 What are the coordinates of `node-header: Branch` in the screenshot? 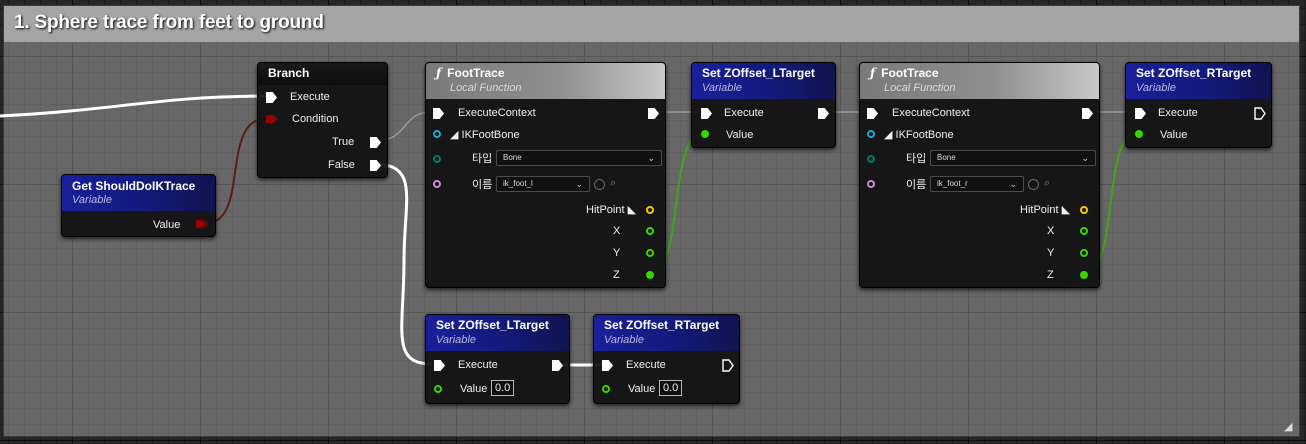 It's located at (322, 74).